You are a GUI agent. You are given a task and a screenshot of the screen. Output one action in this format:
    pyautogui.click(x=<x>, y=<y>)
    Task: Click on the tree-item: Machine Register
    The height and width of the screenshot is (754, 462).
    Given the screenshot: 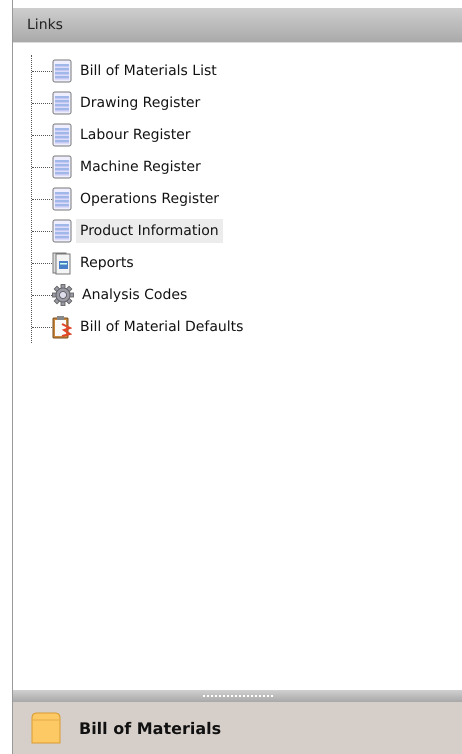 What is the action you would take?
    pyautogui.click(x=140, y=167)
    